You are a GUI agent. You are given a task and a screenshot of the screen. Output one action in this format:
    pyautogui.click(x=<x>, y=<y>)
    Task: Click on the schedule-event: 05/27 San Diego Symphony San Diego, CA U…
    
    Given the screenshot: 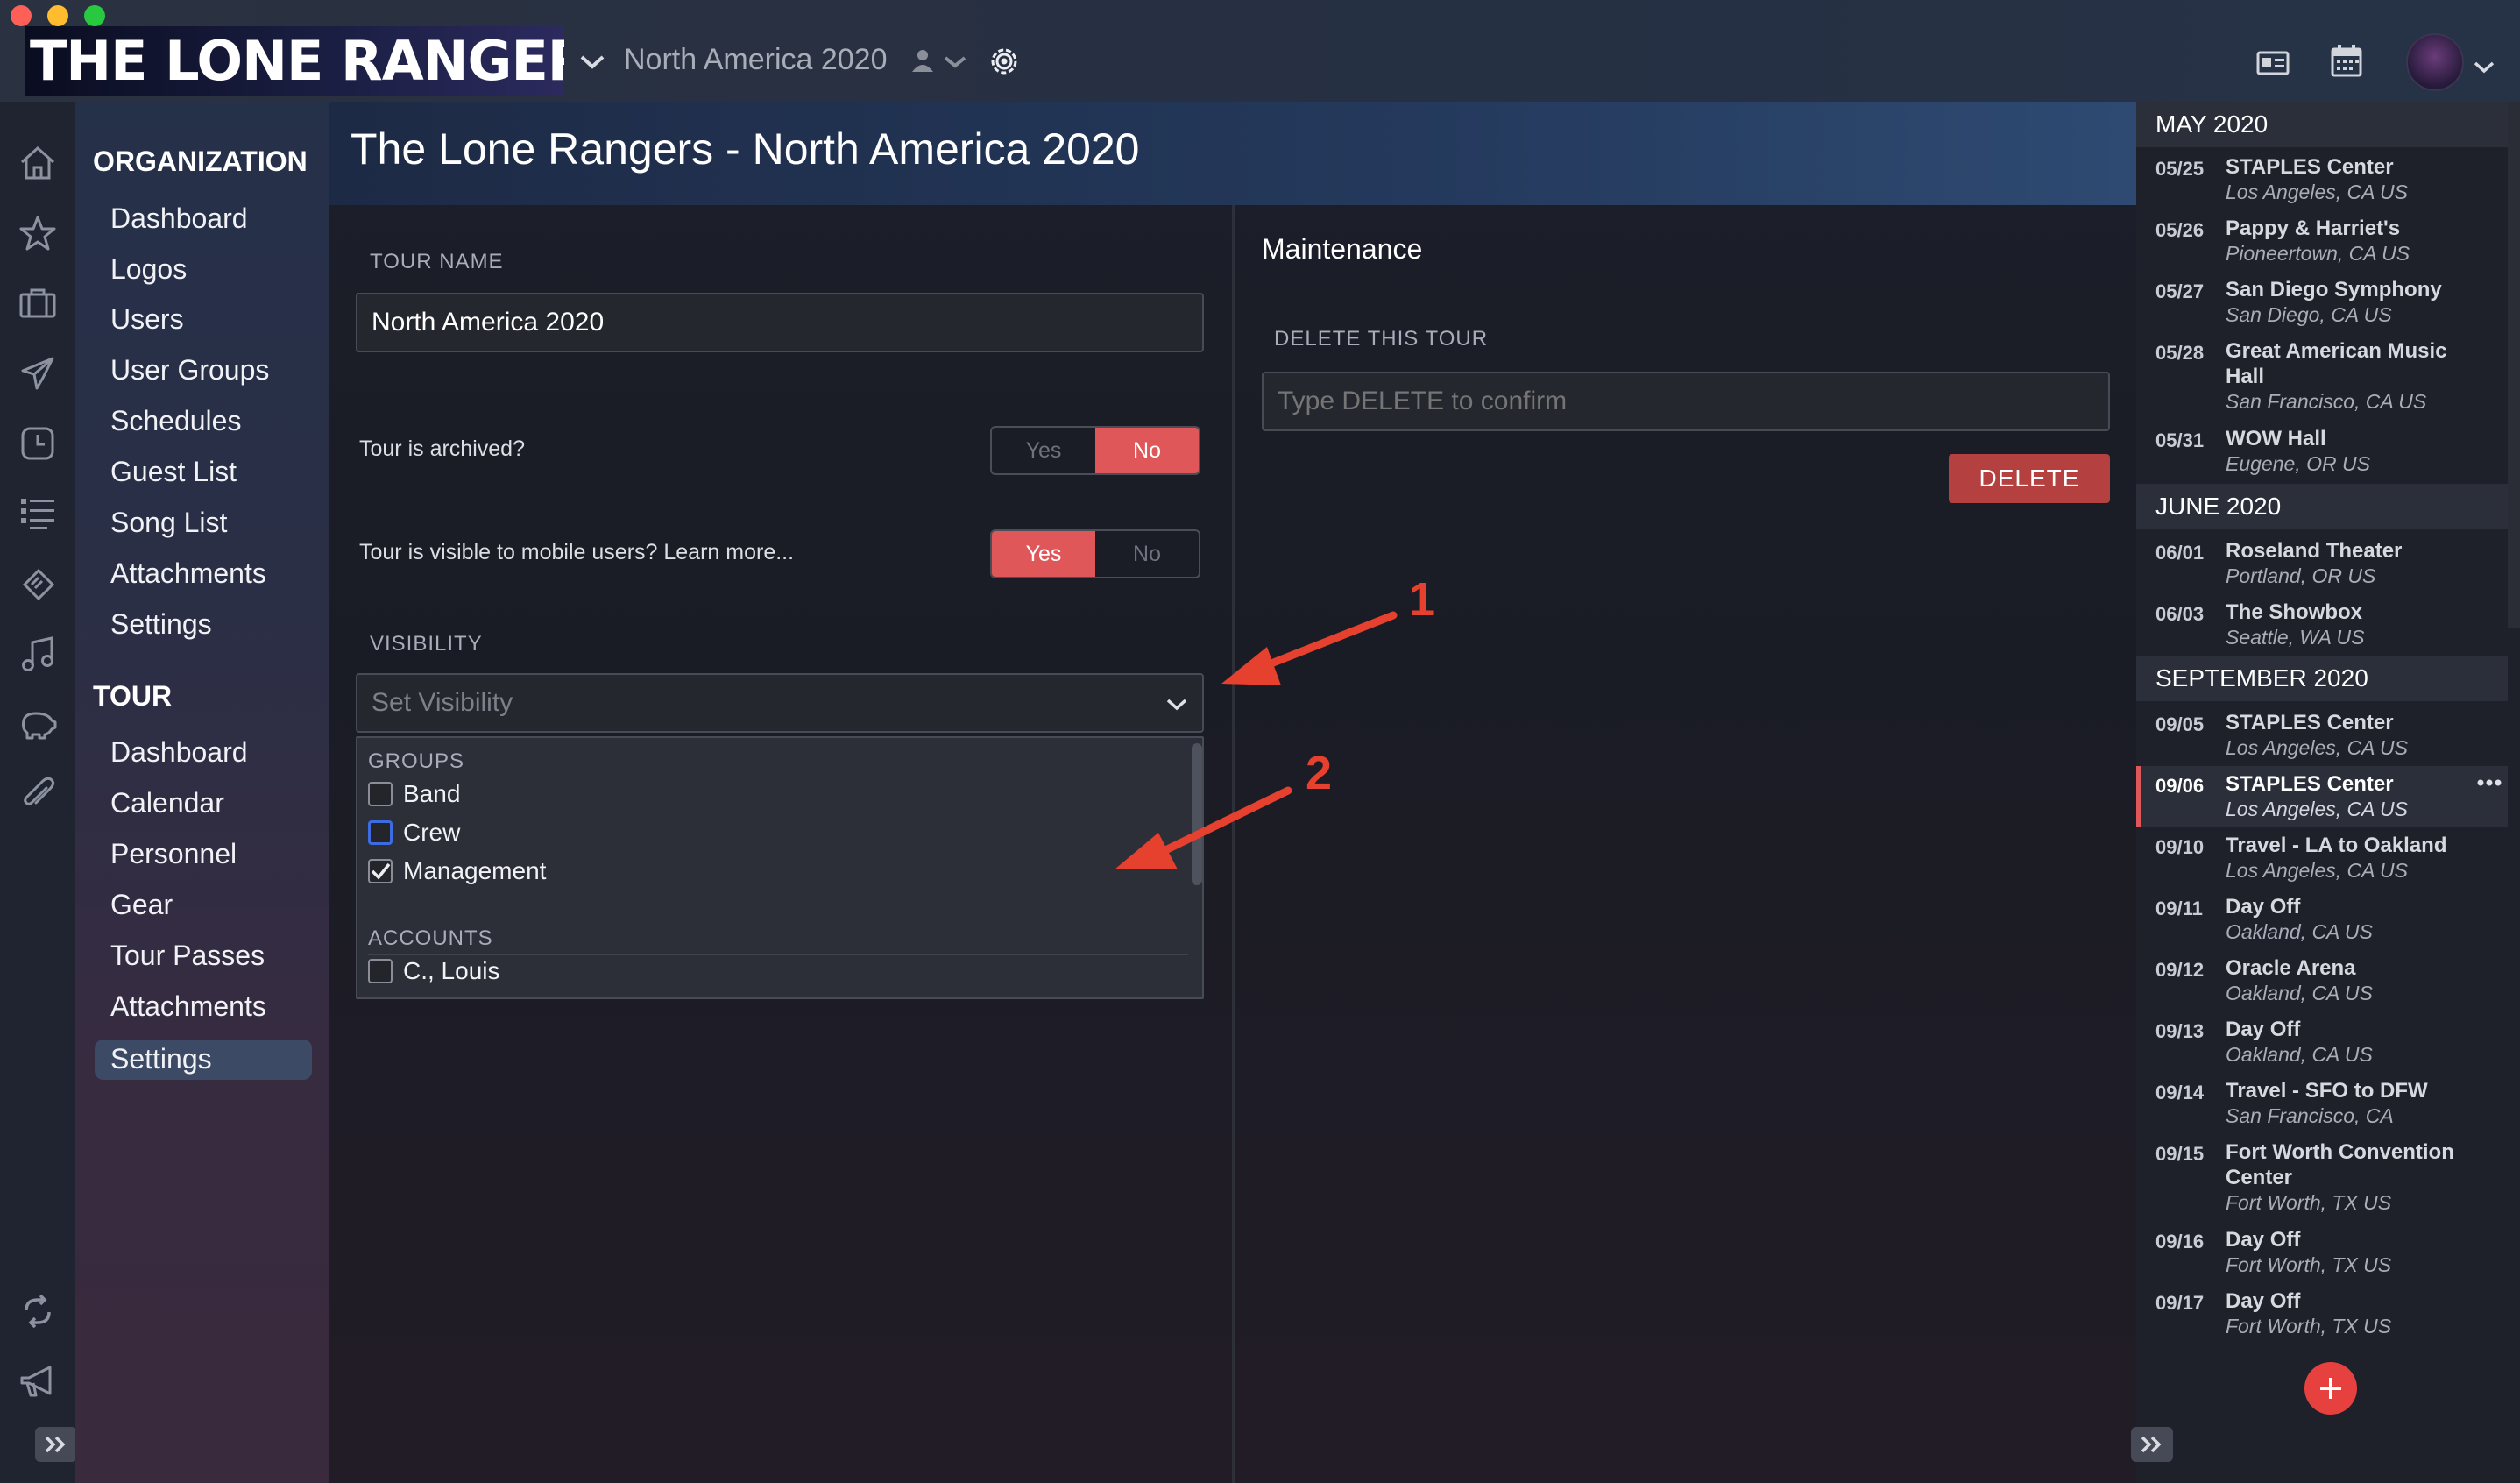 What is the action you would take?
    pyautogui.click(x=2322, y=307)
    